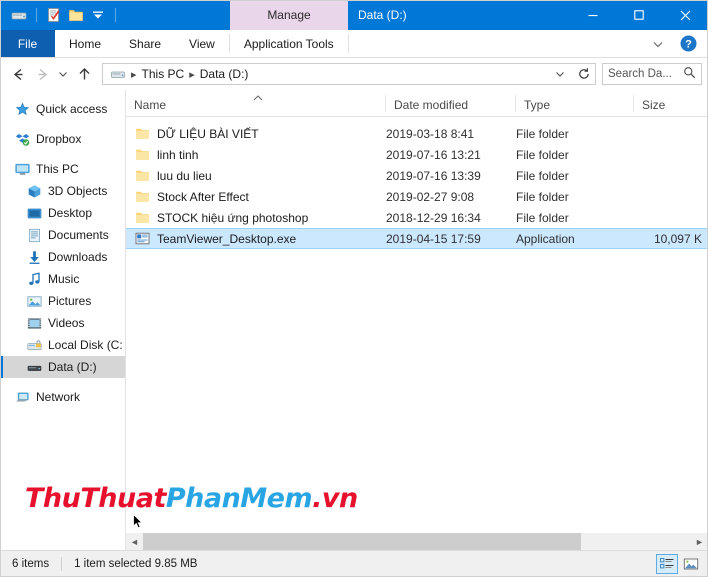  I want to click on breadcrumb-this-pc: This PC, so click(163, 74).